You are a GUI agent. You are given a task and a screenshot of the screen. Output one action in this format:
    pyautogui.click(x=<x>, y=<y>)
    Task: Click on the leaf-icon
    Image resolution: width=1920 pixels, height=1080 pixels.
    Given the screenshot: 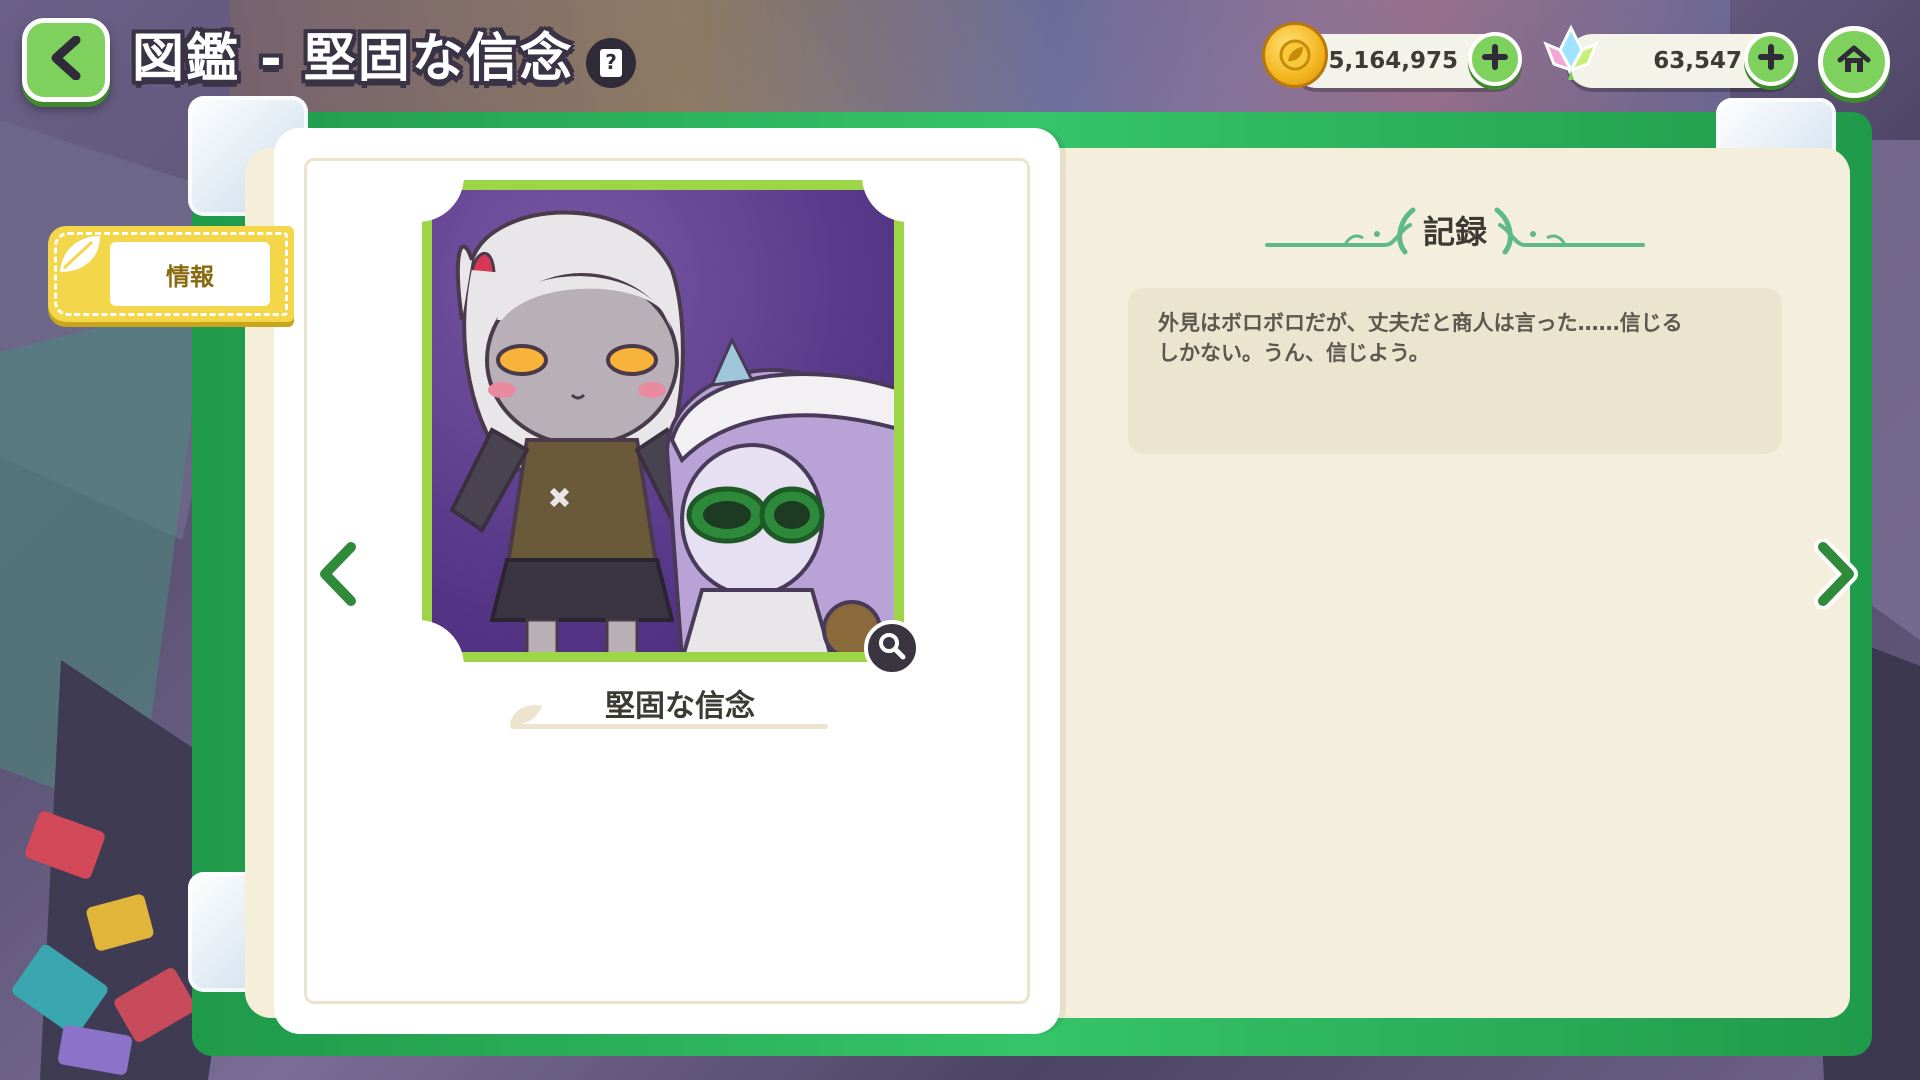 What is the action you would take?
    pyautogui.click(x=80, y=254)
    